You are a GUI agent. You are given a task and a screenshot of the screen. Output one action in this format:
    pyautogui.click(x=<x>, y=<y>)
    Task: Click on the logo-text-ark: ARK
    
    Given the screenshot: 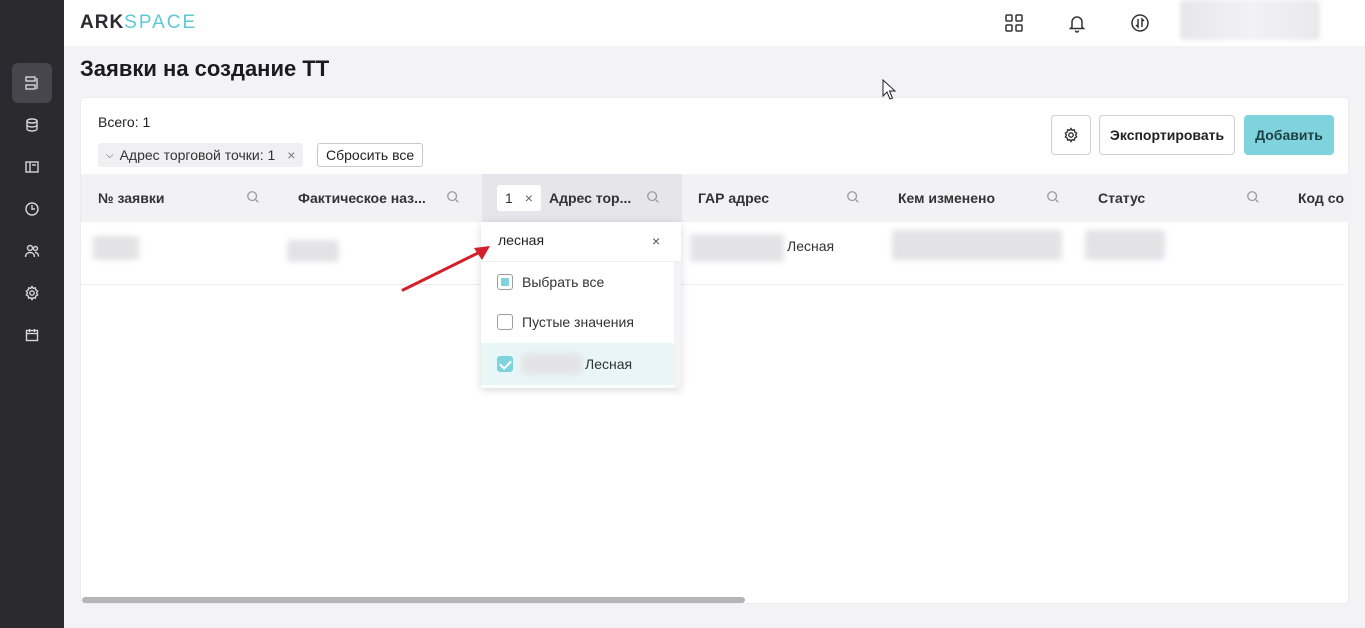 What is the action you would take?
    pyautogui.click(x=102, y=22)
    